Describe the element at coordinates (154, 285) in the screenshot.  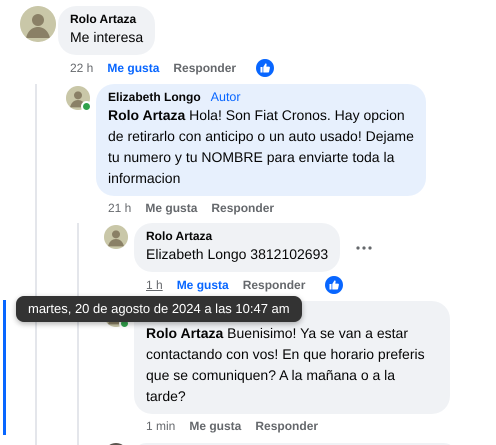
I see `timestamp-link: 1 h` at that location.